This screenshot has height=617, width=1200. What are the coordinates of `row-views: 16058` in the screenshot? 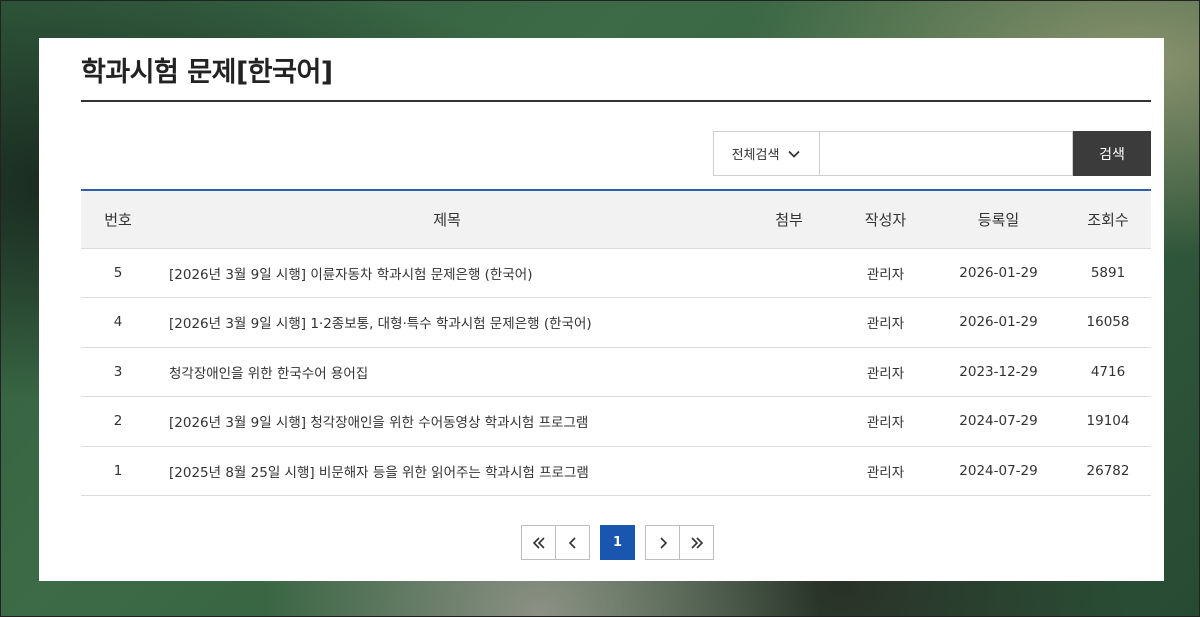 It's located at (1108, 322).